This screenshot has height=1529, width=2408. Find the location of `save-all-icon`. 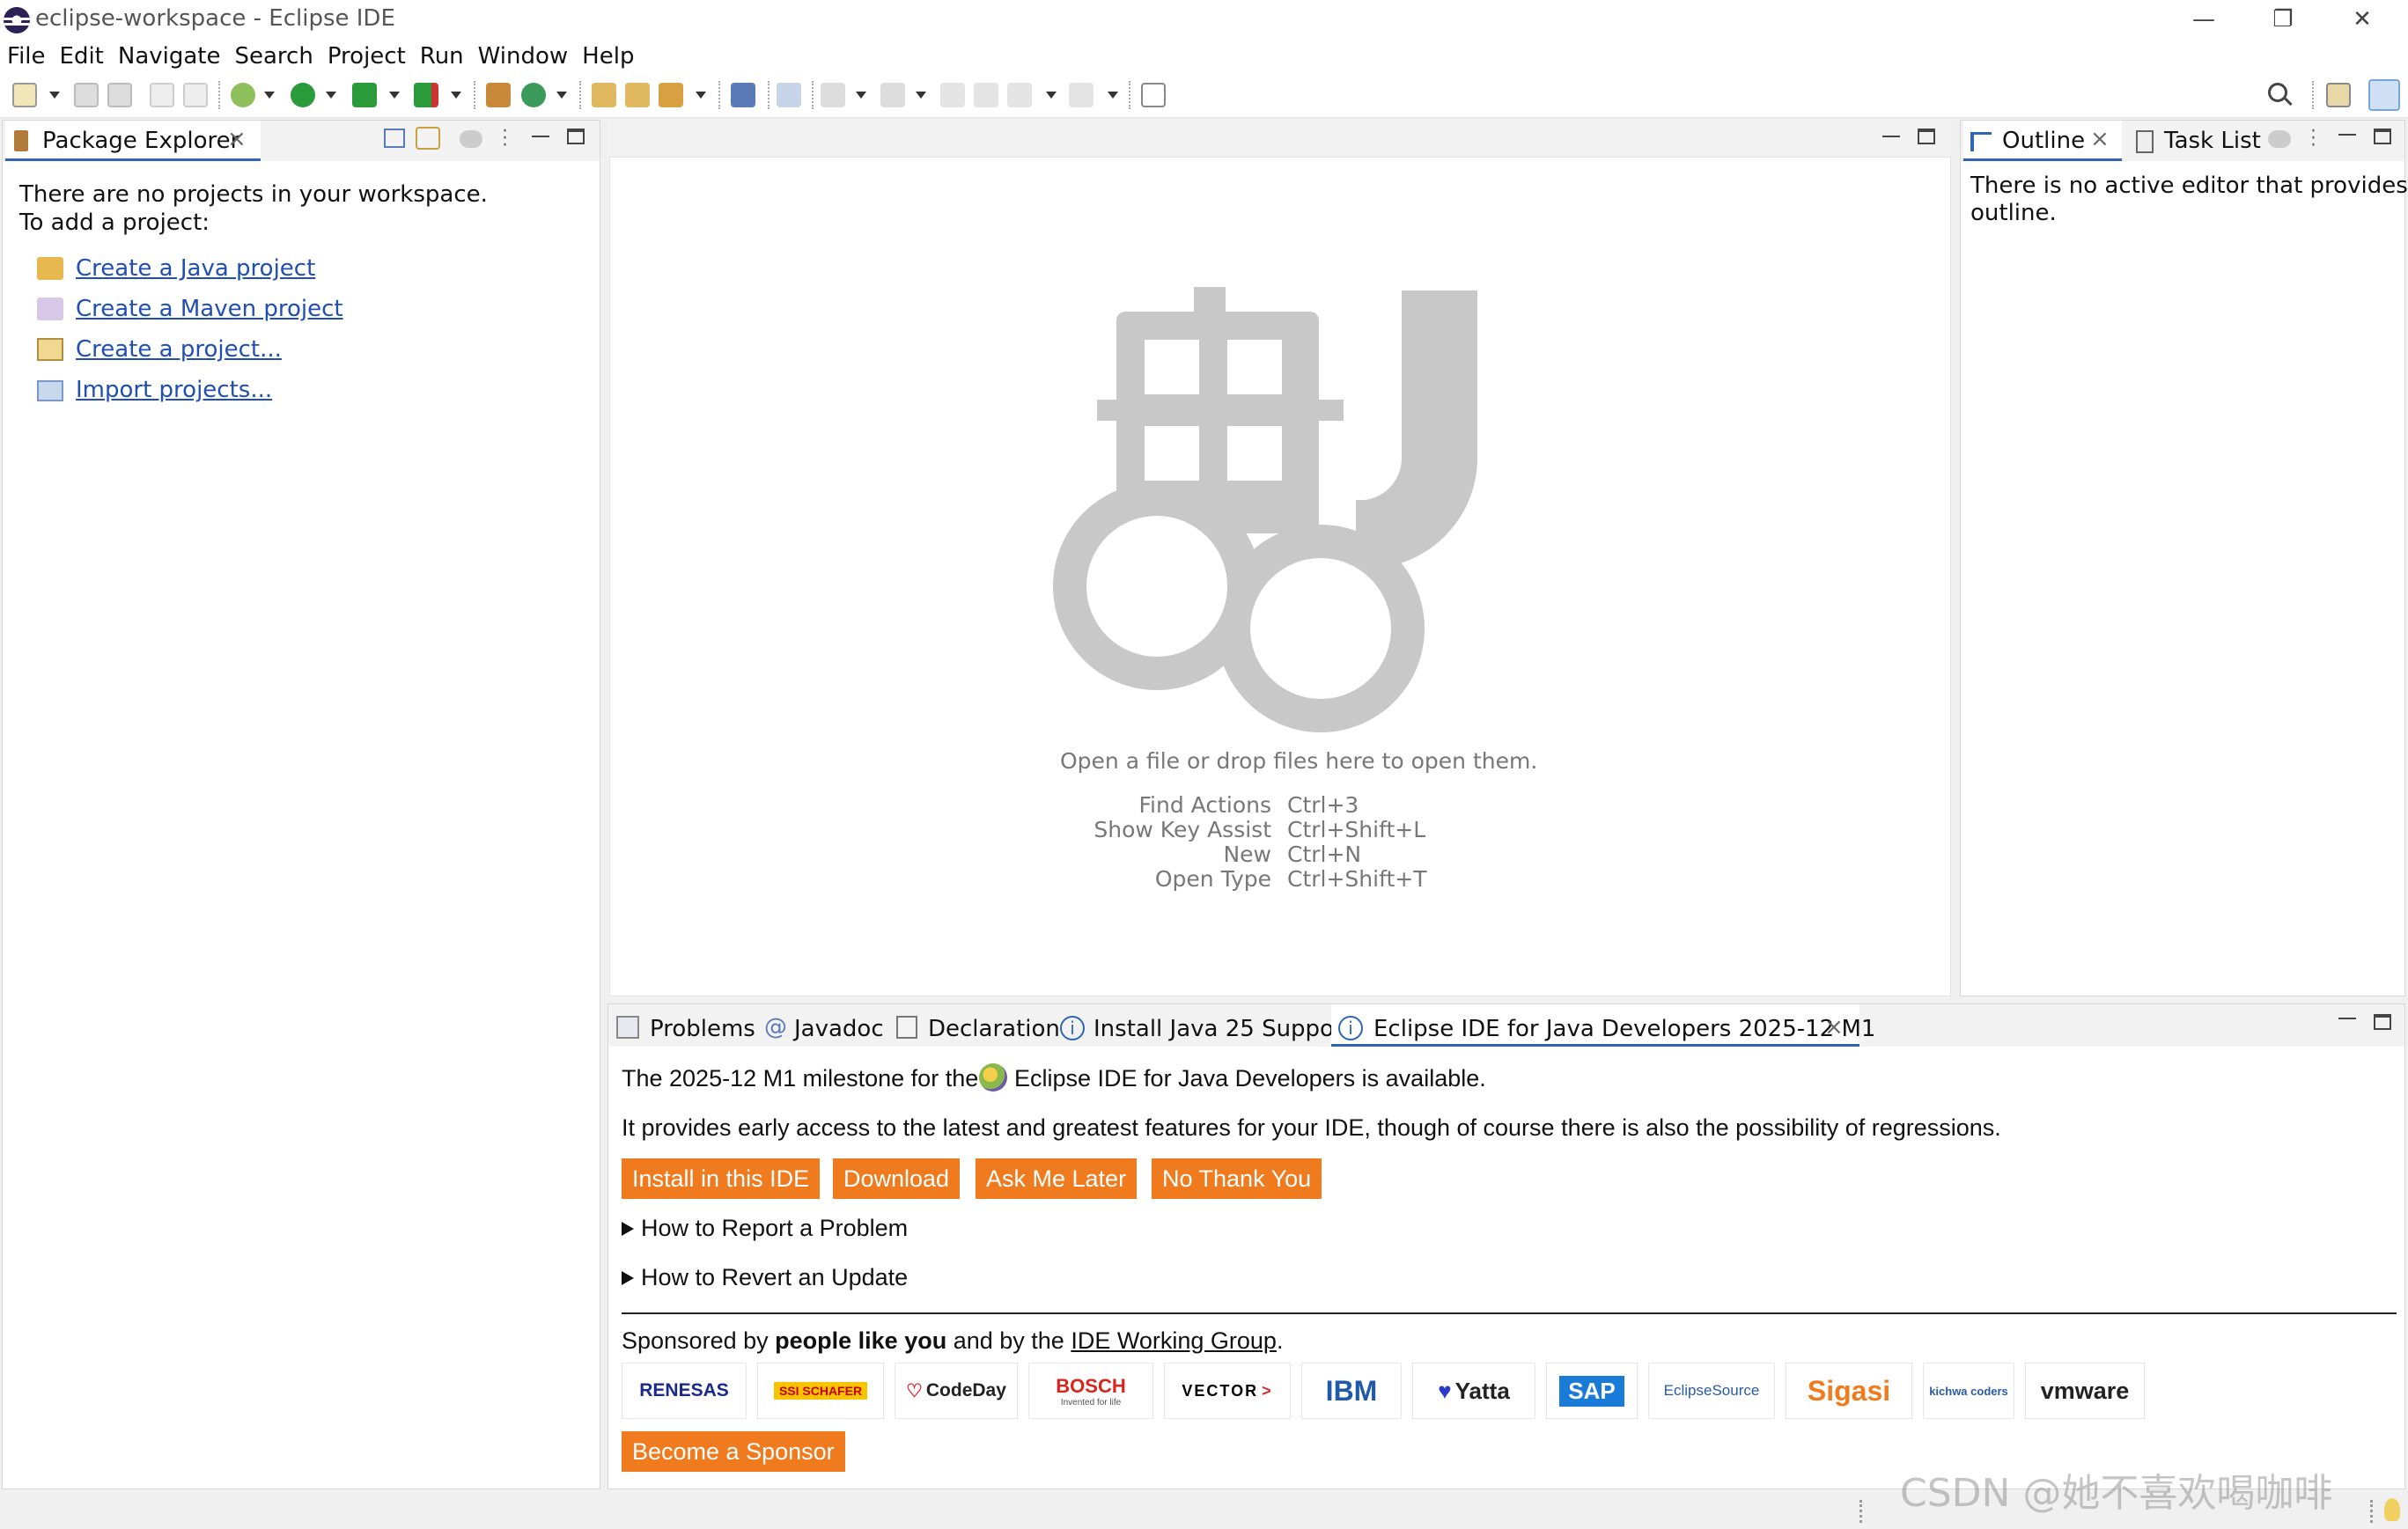

save-all-icon is located at coordinates (119, 95).